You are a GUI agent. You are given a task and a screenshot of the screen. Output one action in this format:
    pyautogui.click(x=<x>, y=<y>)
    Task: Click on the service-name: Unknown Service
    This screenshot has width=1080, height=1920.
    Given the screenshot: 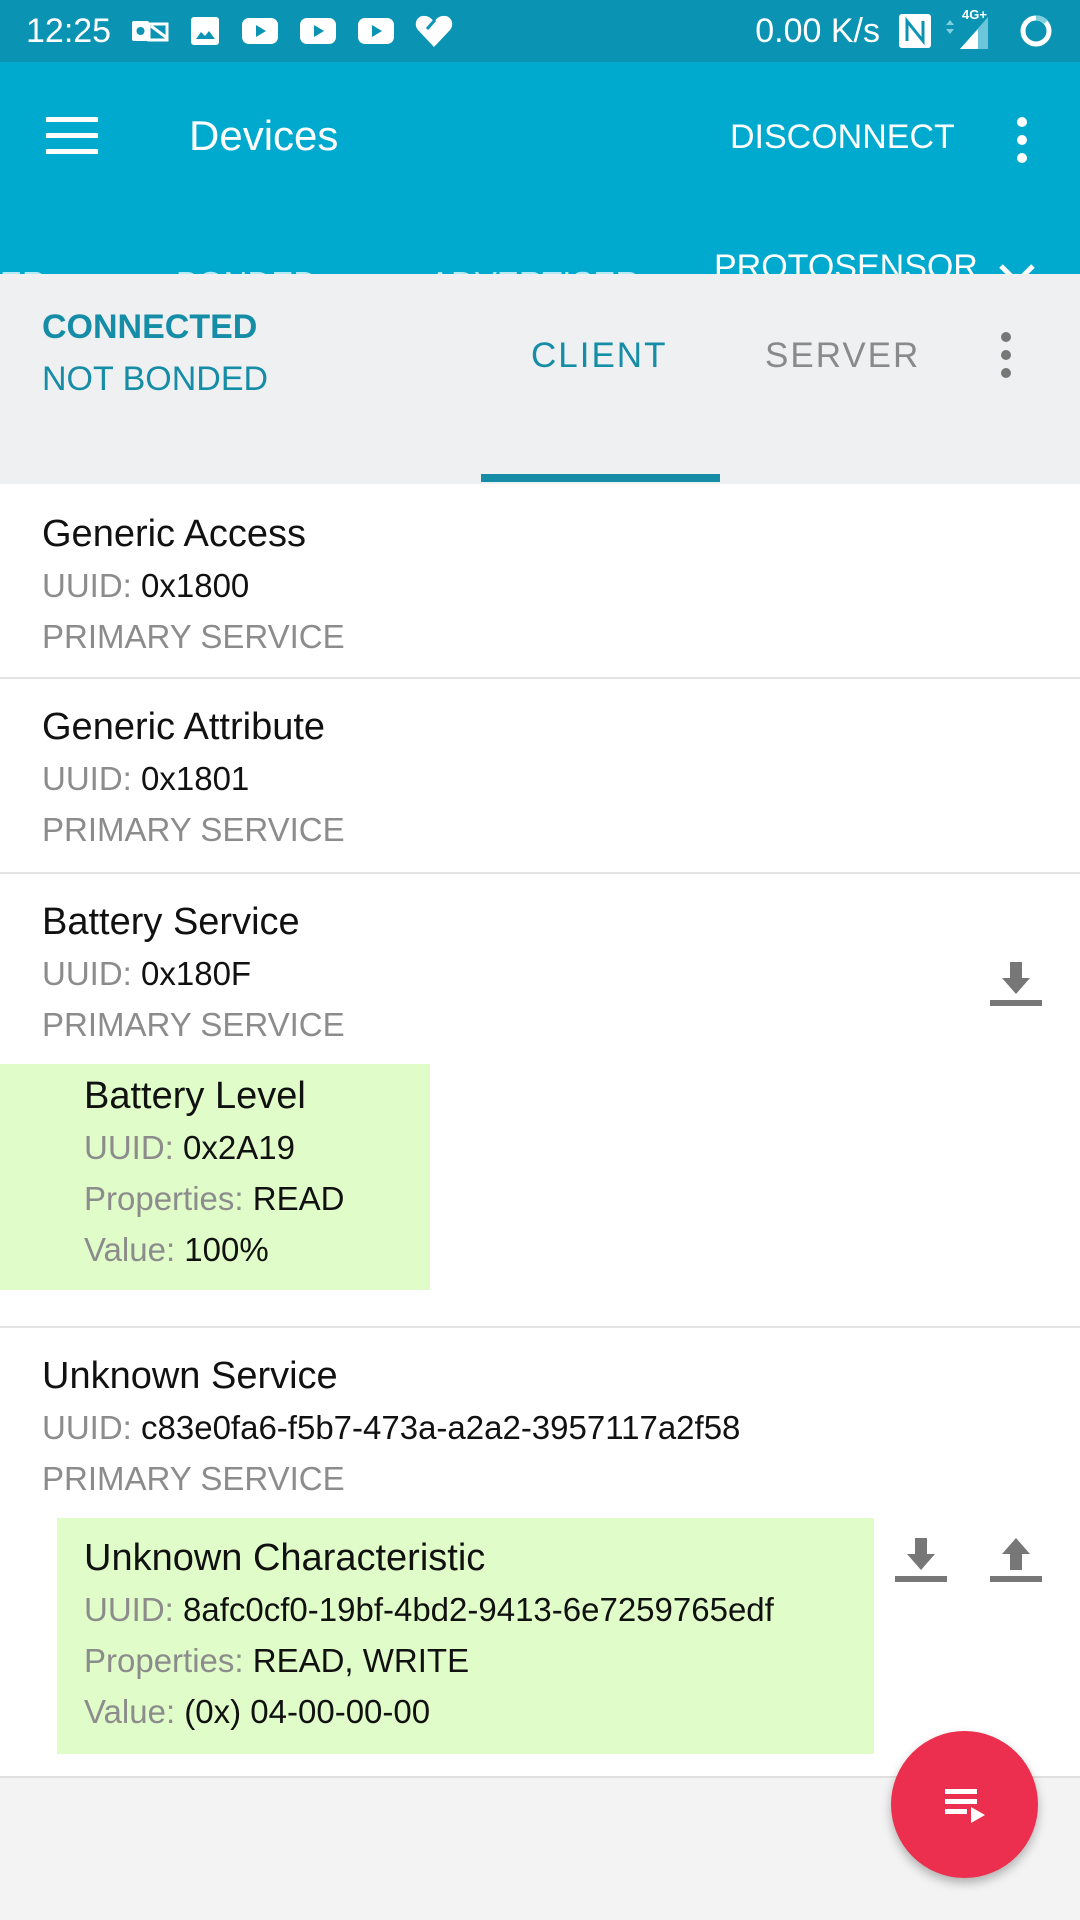 What is the action you would take?
    pyautogui.click(x=190, y=1376)
    